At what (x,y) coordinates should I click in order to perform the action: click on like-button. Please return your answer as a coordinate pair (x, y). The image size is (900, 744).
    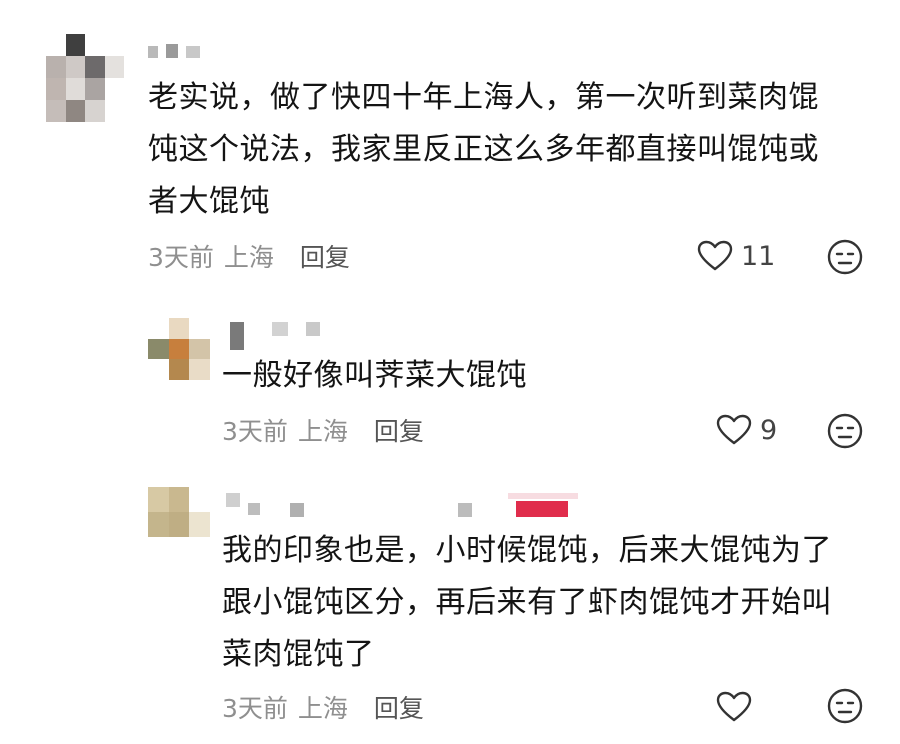
    Looking at the image, I should click on (738, 707).